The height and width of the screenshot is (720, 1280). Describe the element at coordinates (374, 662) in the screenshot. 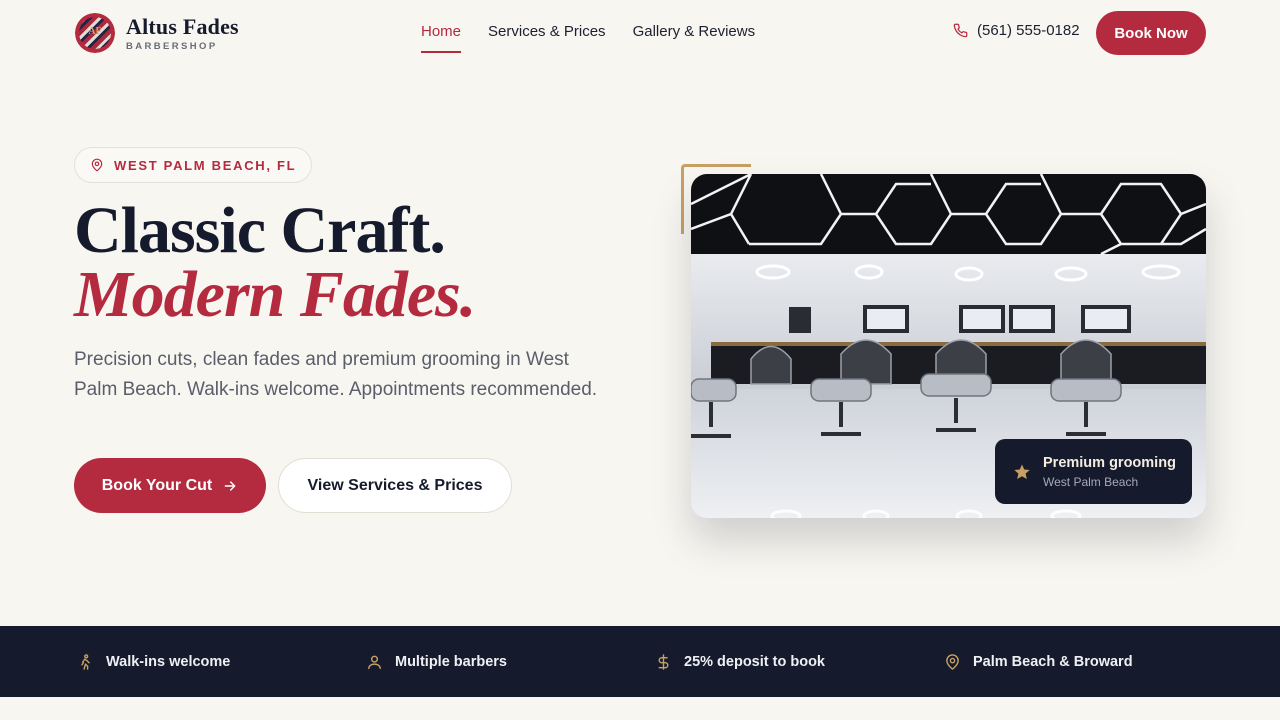

I see `user-icon` at that location.